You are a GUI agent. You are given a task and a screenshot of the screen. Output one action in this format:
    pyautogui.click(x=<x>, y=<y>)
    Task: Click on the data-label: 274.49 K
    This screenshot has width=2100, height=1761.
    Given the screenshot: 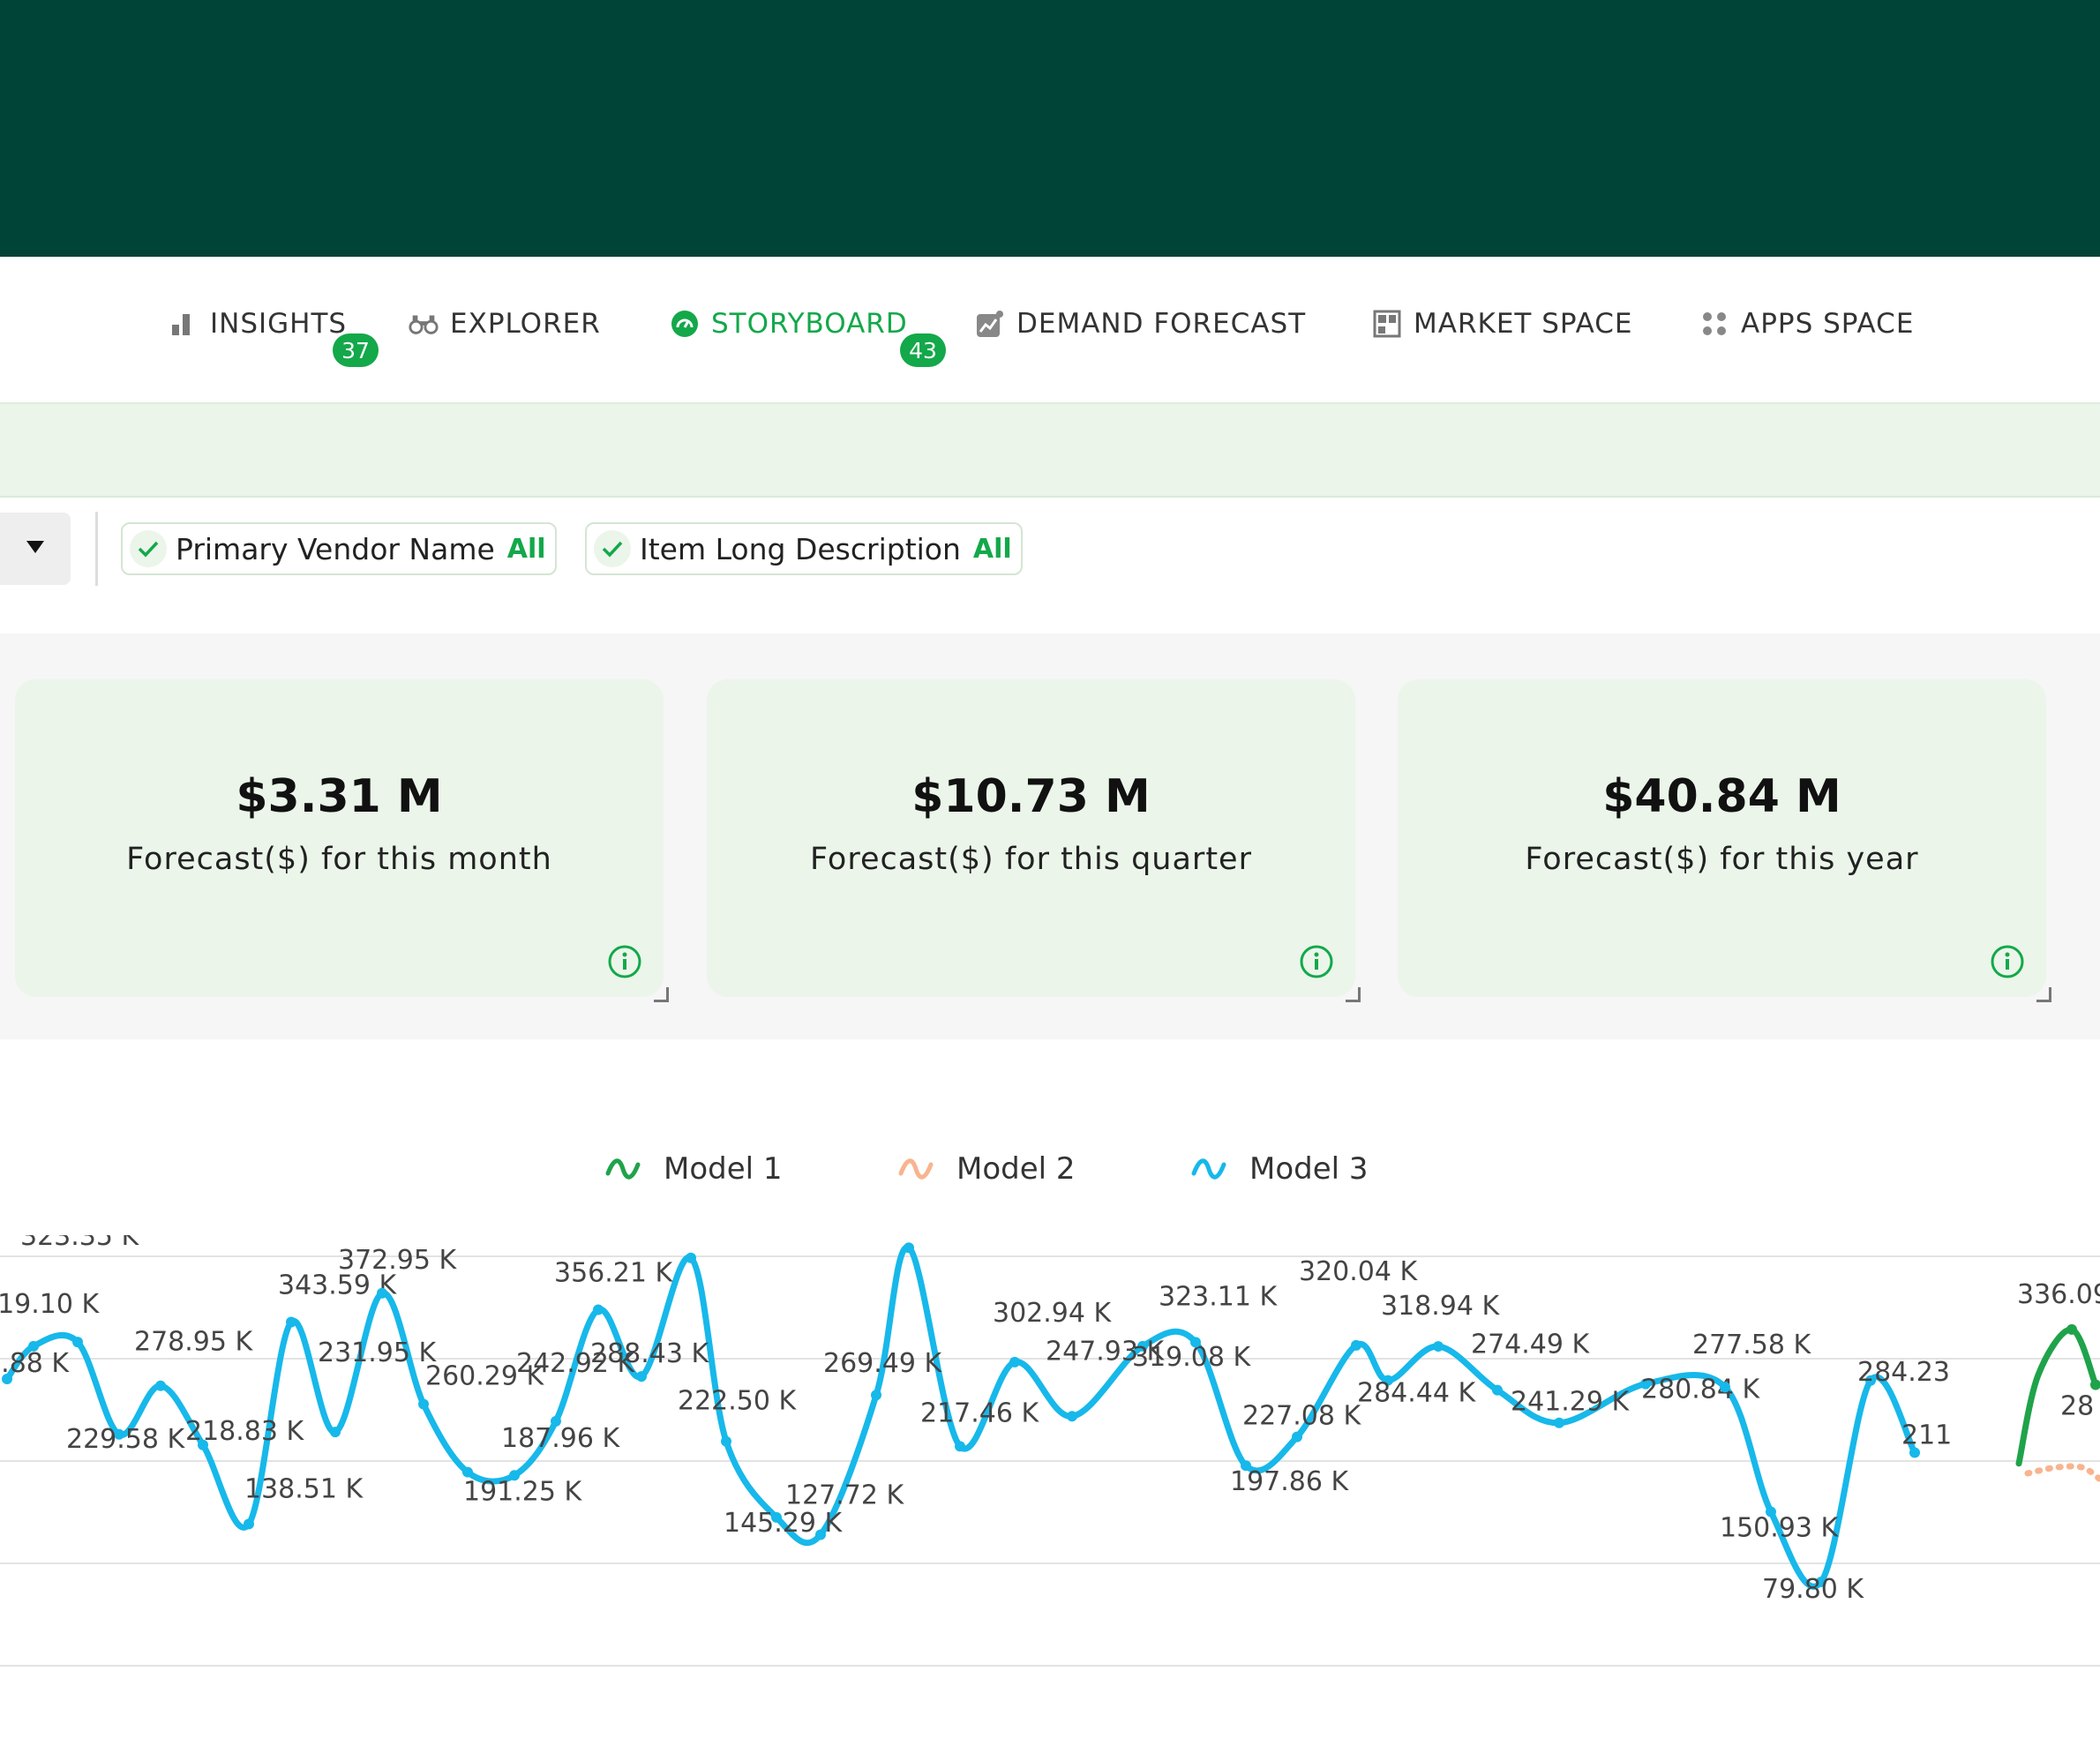 What is the action you would take?
    pyautogui.click(x=1531, y=1345)
    